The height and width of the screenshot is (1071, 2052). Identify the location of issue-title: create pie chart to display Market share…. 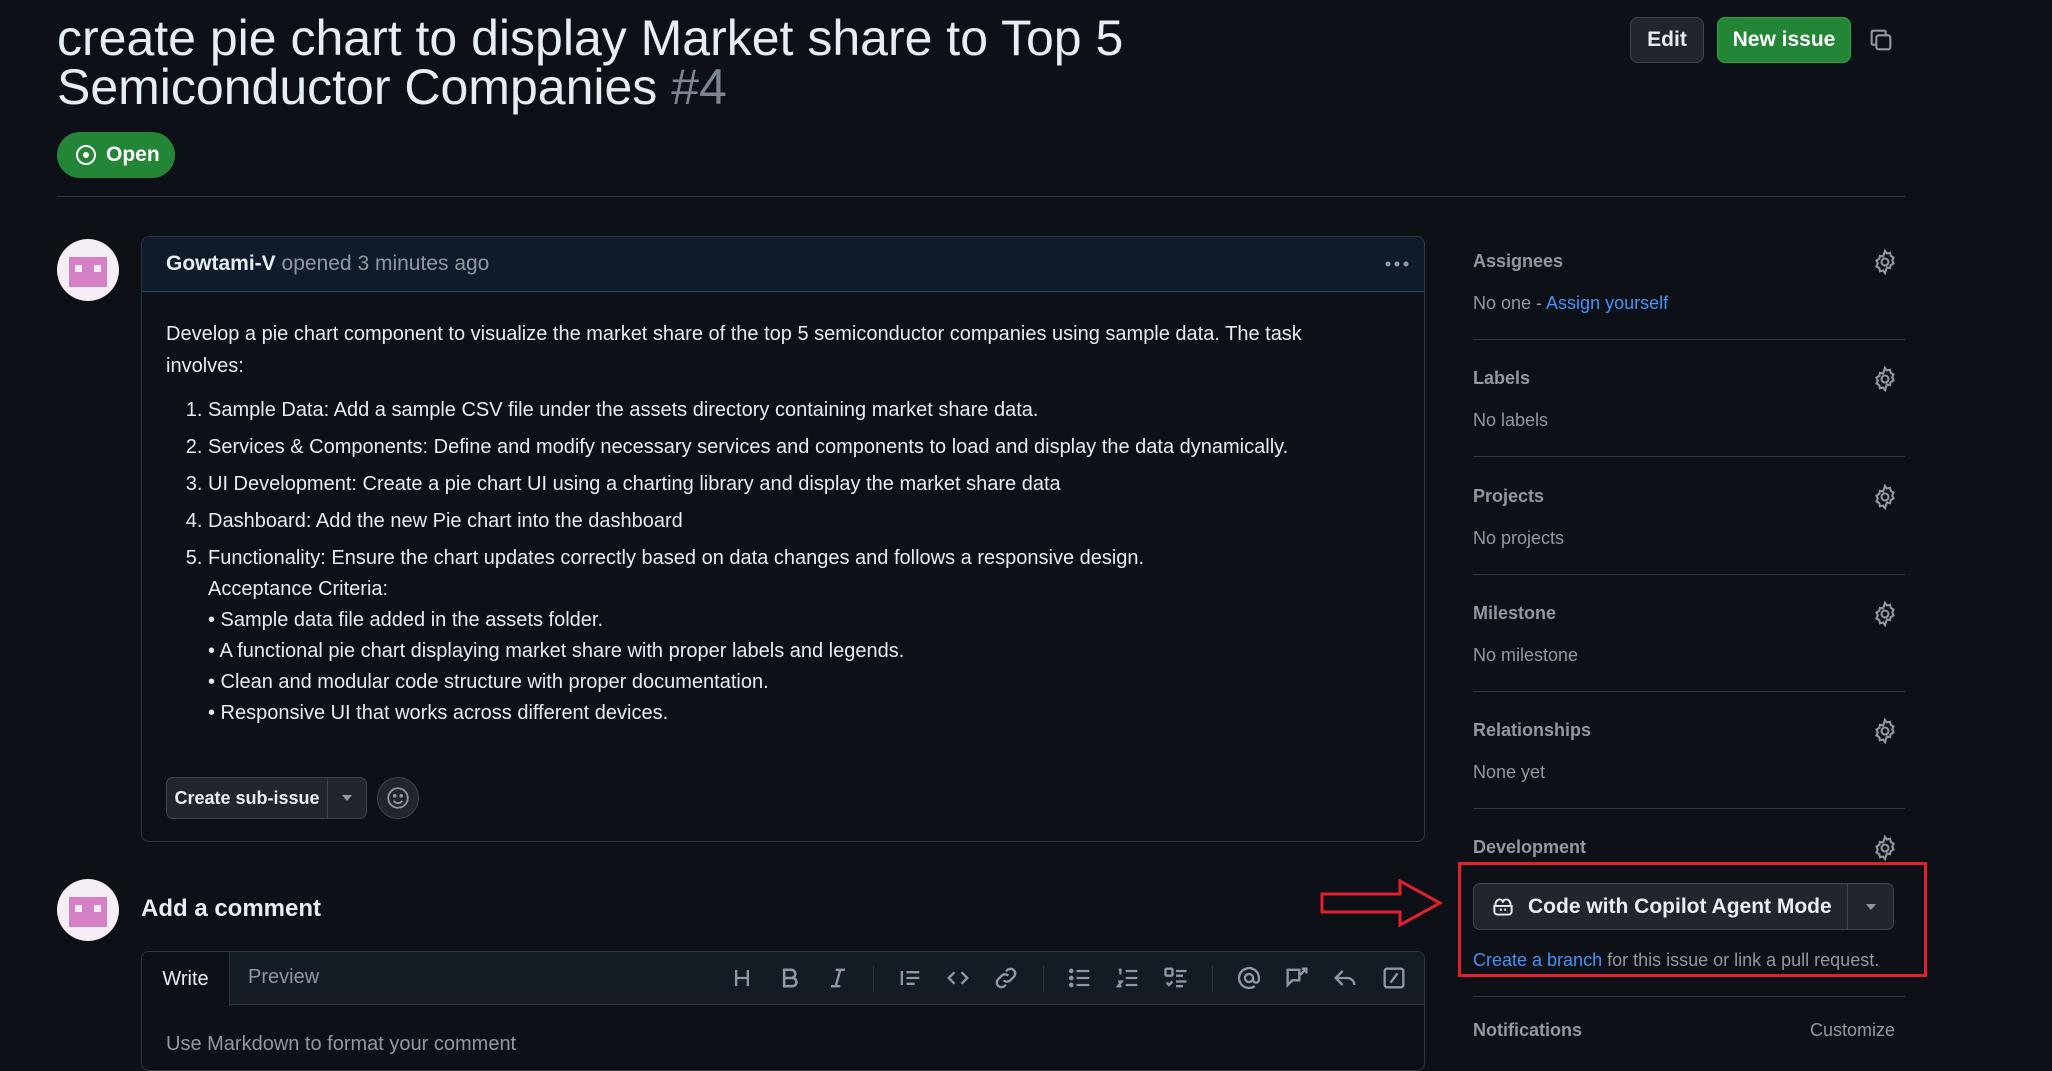
(757, 64).